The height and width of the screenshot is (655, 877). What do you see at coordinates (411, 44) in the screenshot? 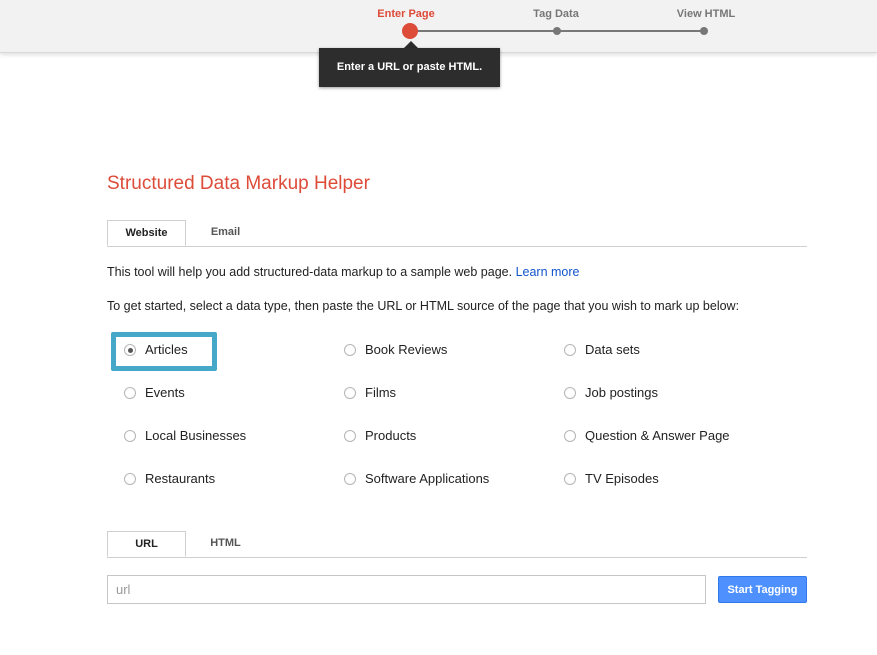
I see `tooltip-arrow` at bounding box center [411, 44].